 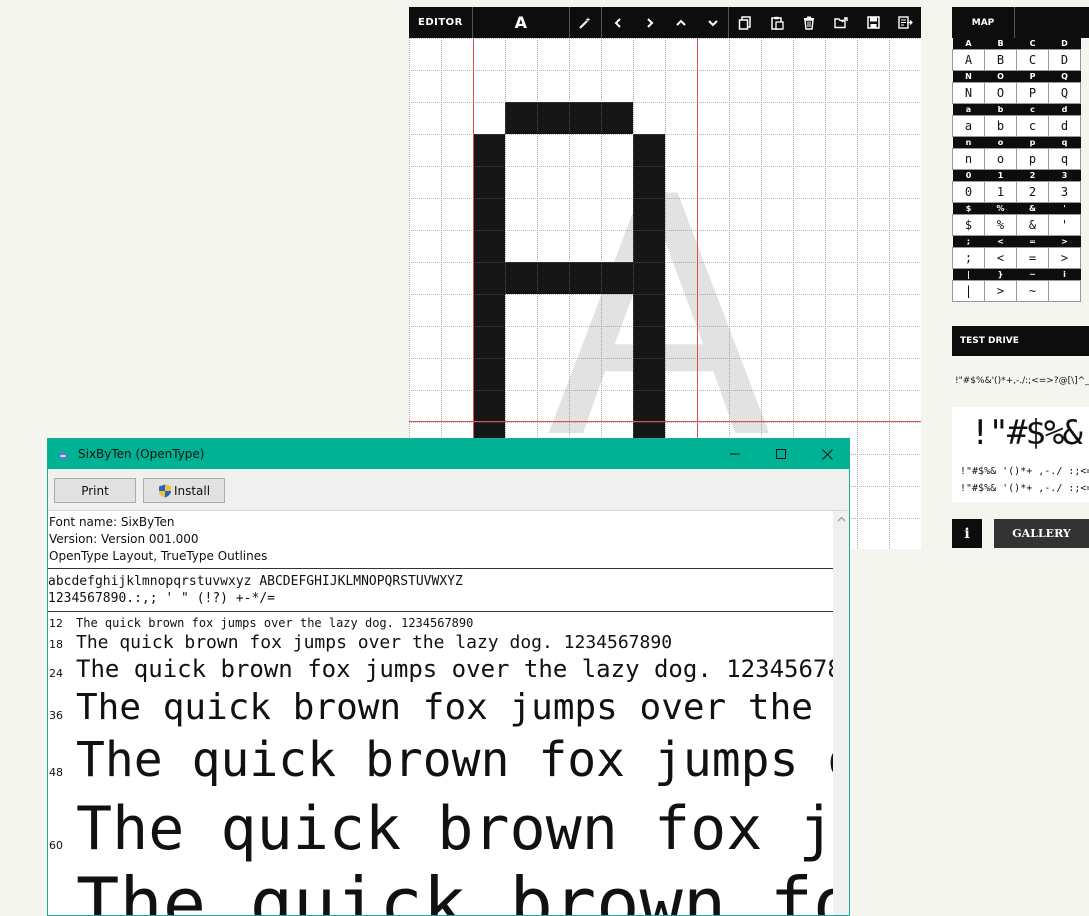 What do you see at coordinates (1032, 93) in the screenshot?
I see `map-glyph-cell: P` at bounding box center [1032, 93].